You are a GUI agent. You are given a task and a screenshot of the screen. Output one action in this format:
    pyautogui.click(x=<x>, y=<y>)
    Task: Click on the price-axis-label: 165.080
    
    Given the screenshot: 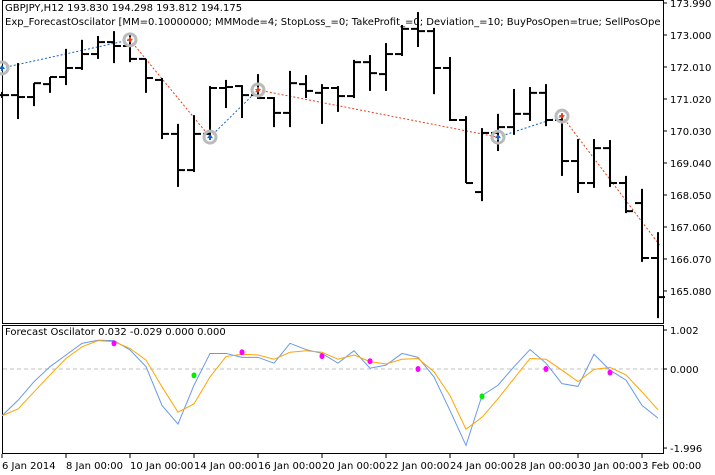 What is the action you would take?
    pyautogui.click(x=690, y=292)
    